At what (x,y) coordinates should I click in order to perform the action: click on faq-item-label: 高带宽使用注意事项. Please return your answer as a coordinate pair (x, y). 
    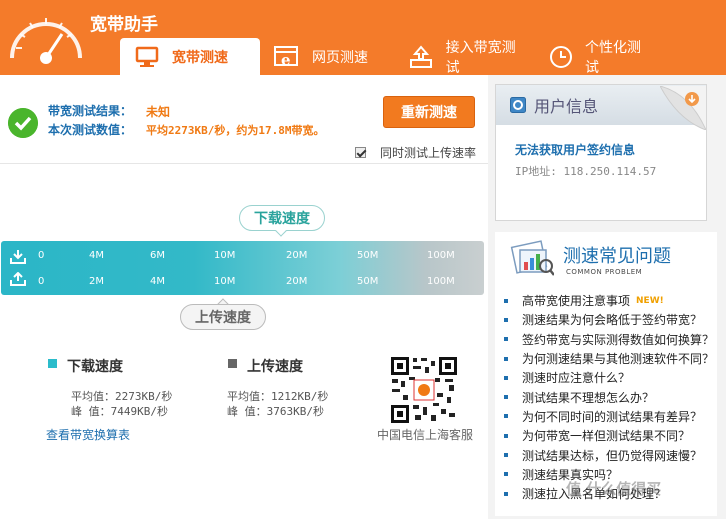
    Looking at the image, I should click on (576, 301).